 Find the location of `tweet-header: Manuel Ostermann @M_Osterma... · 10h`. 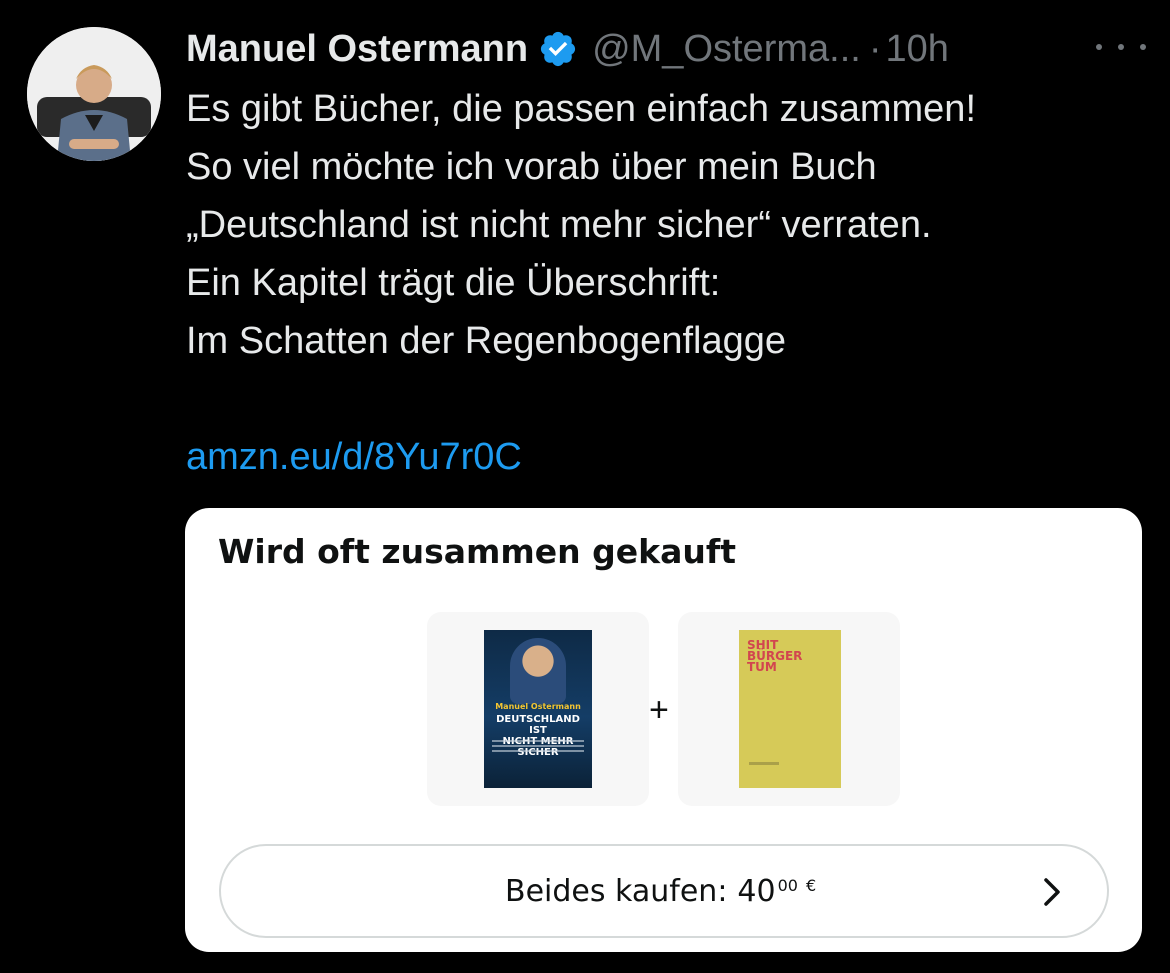

tweet-header: Manuel Ostermann @M_Osterma... · 10h is located at coordinates (666, 49).